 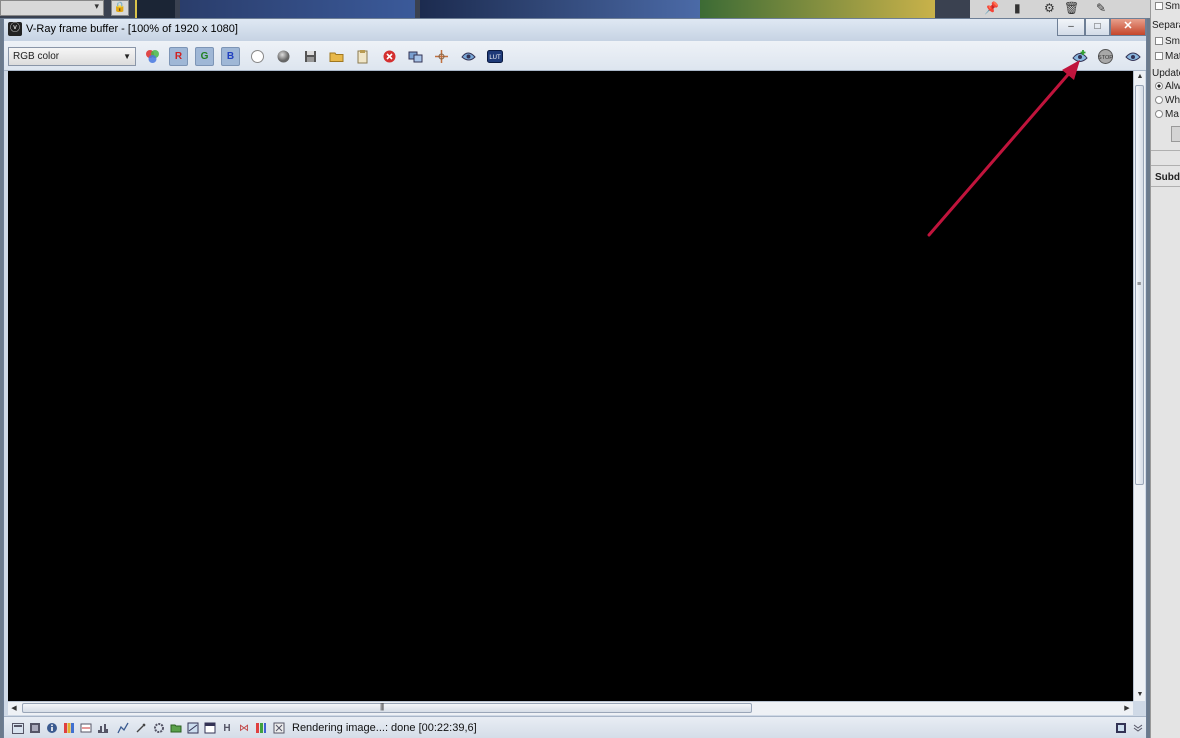 I want to click on trash-icon: 🗑, so click(x=1071, y=8).